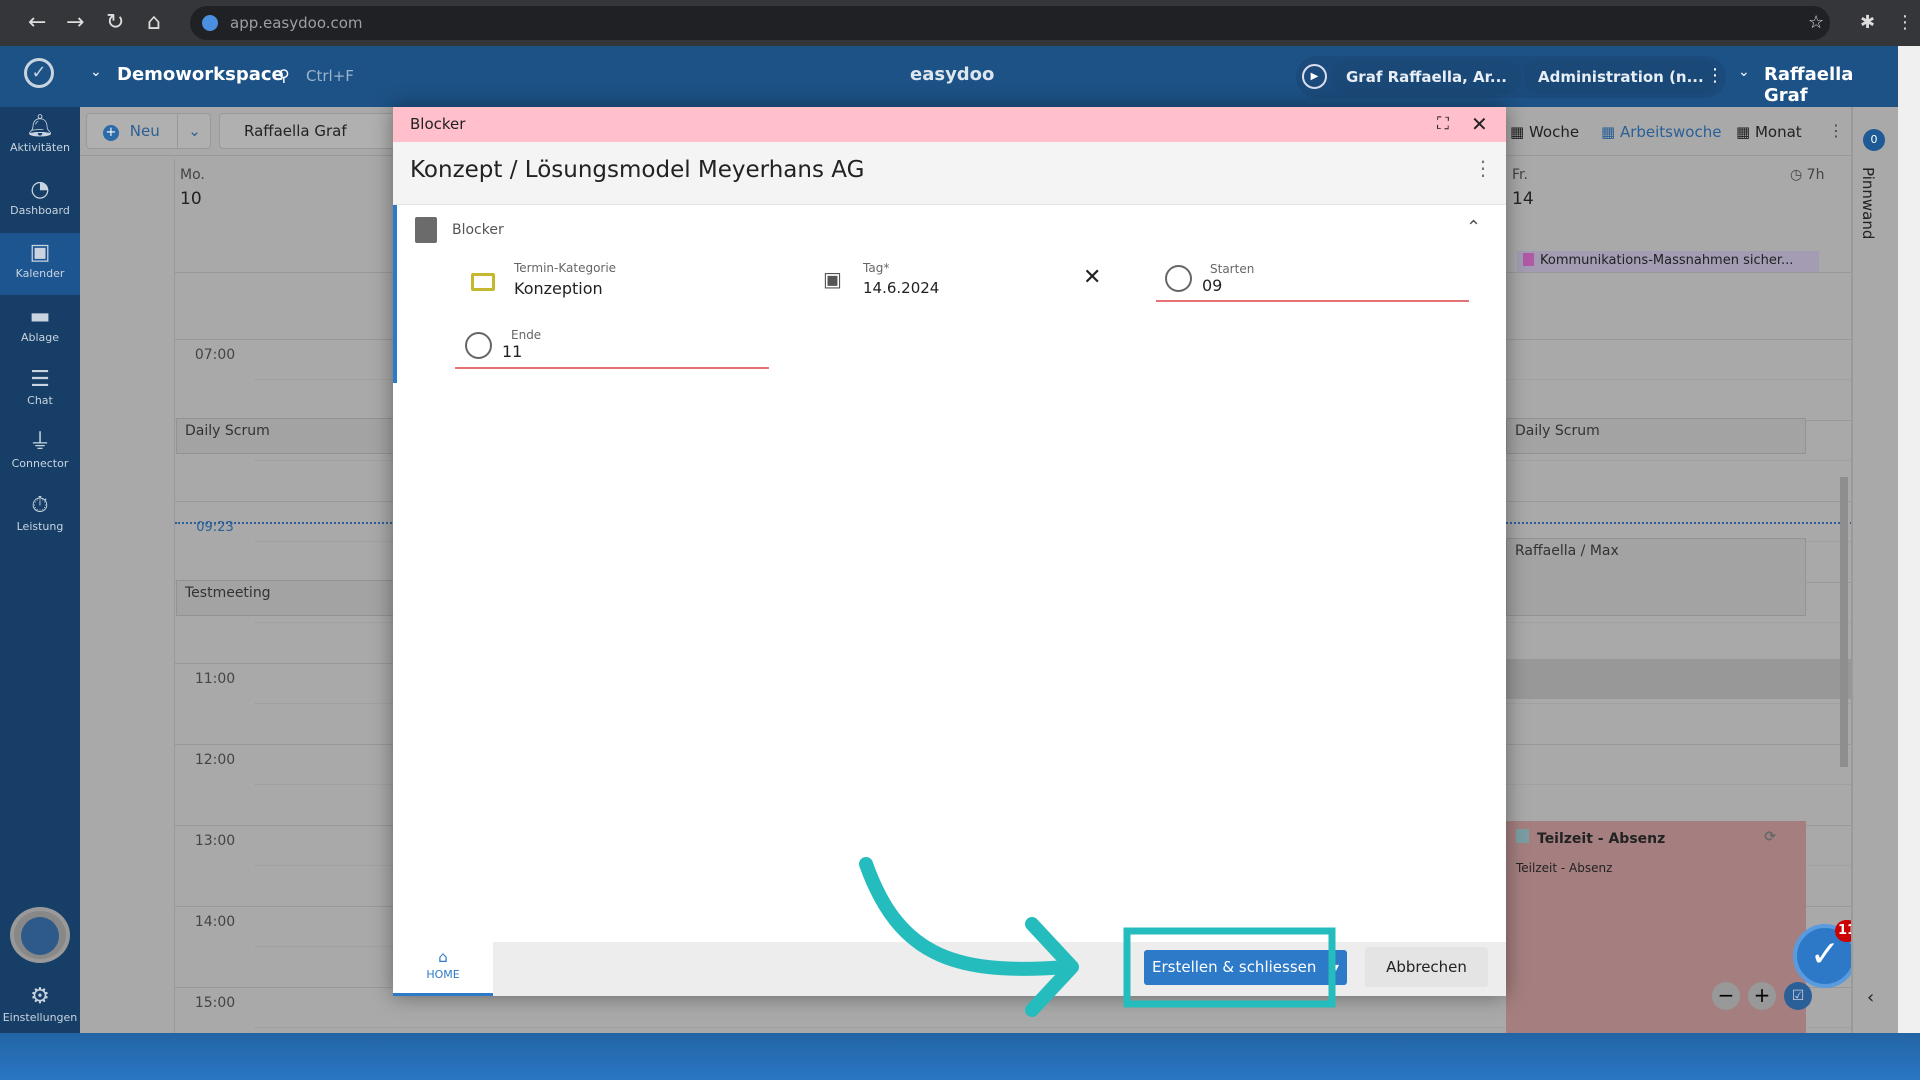 This screenshot has height=1080, width=1920. Describe the element at coordinates (1229, 967) in the screenshot. I see `highlight-box` at that location.